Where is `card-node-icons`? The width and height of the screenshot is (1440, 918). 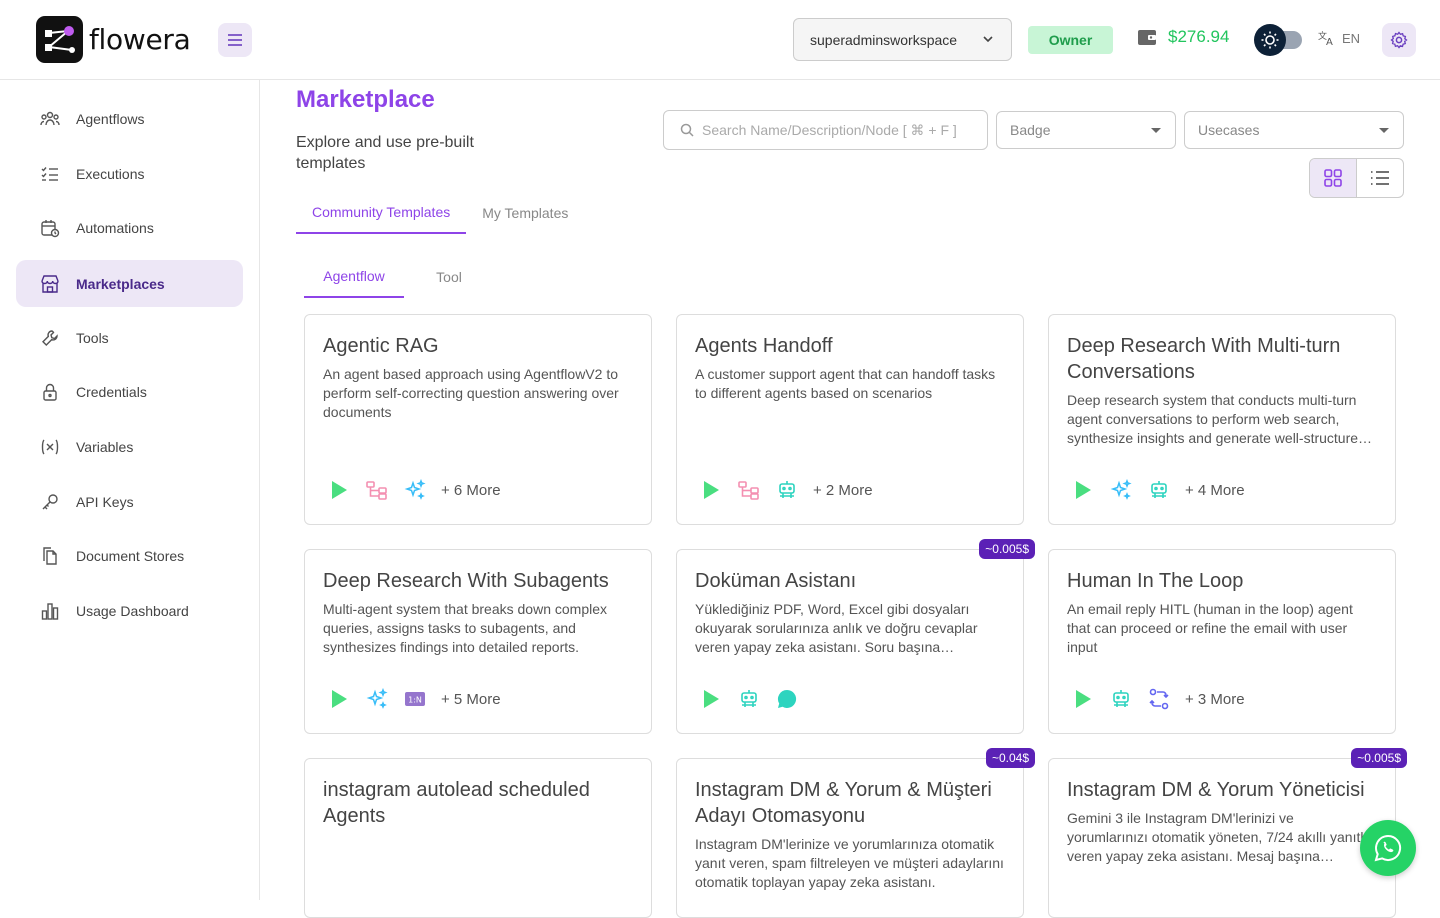 card-node-icons is located at coordinates (749, 699).